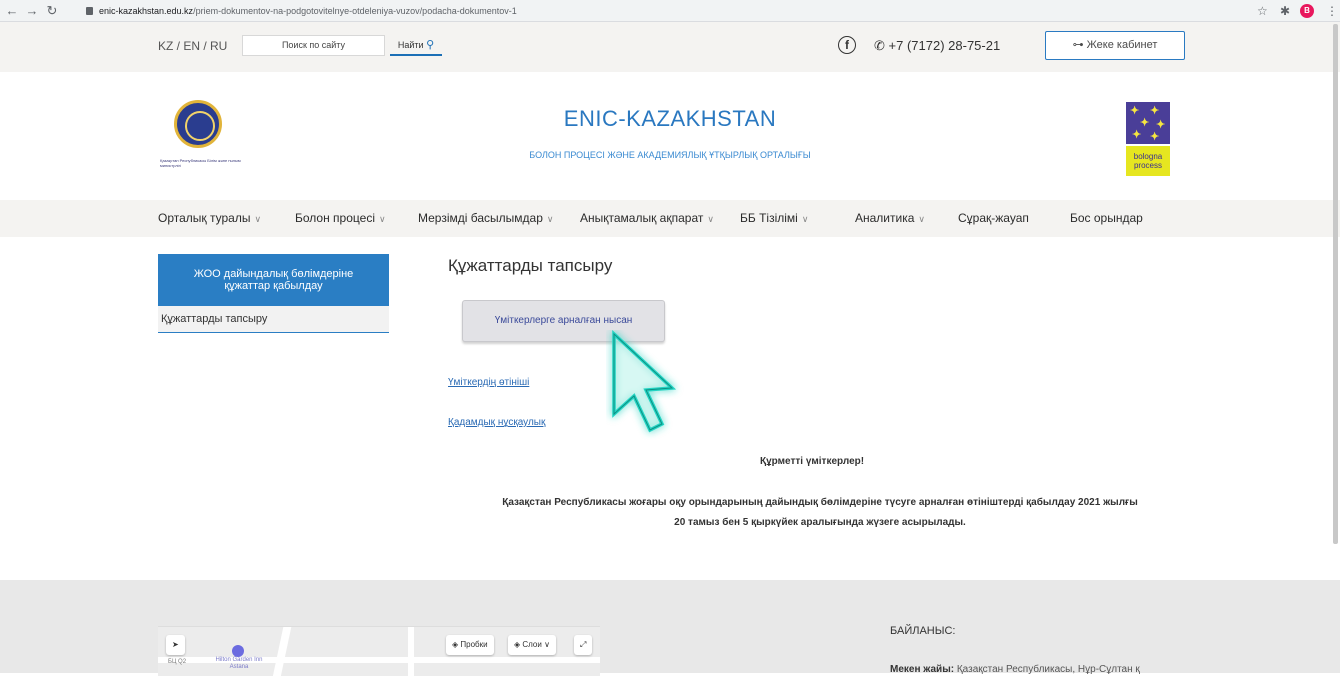 This screenshot has height=676, width=1340. I want to click on lock-icon, so click(89, 10).